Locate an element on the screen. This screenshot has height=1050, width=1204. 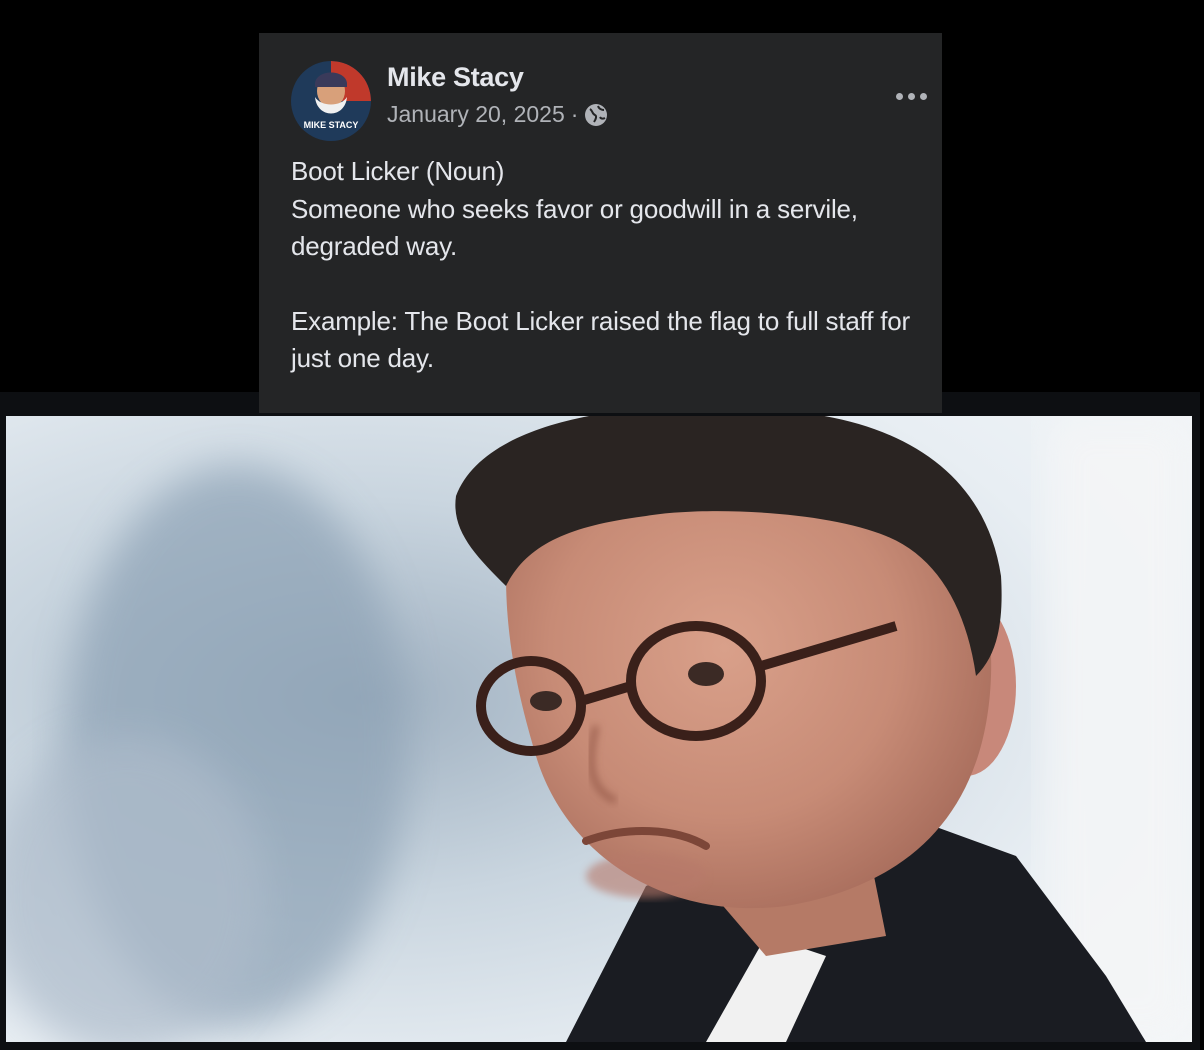
post-date: January 20, 2025 is located at coordinates (476, 114).